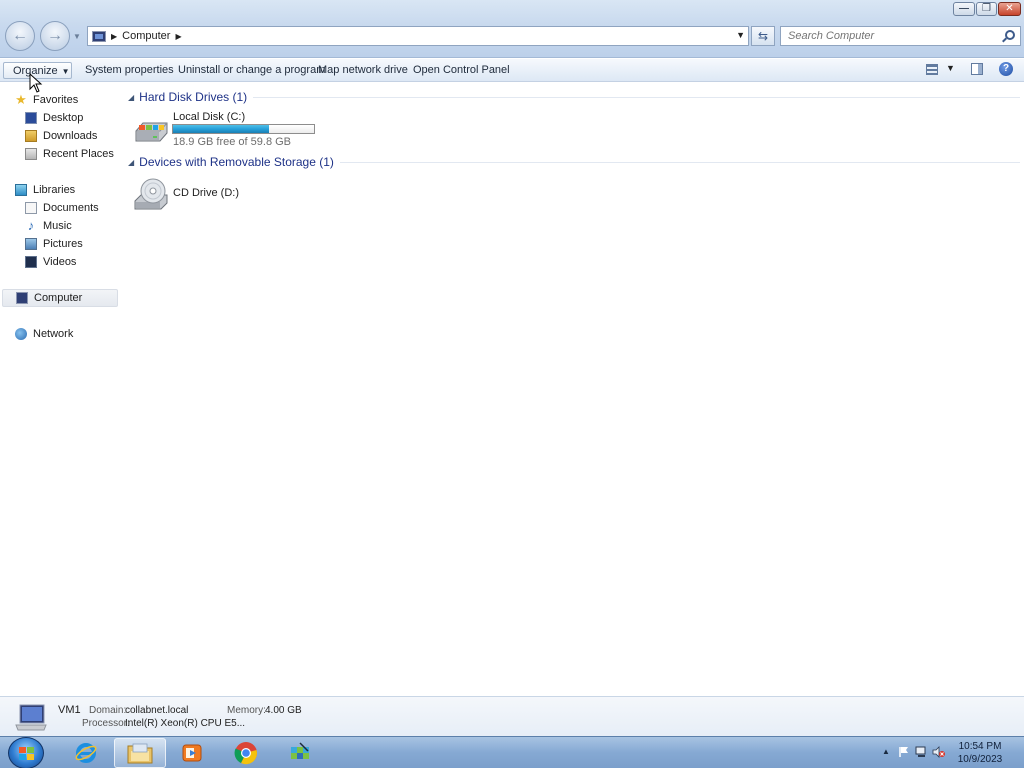 The width and height of the screenshot is (1024, 768). I want to click on taskbar-app-grid, so click(300, 753).